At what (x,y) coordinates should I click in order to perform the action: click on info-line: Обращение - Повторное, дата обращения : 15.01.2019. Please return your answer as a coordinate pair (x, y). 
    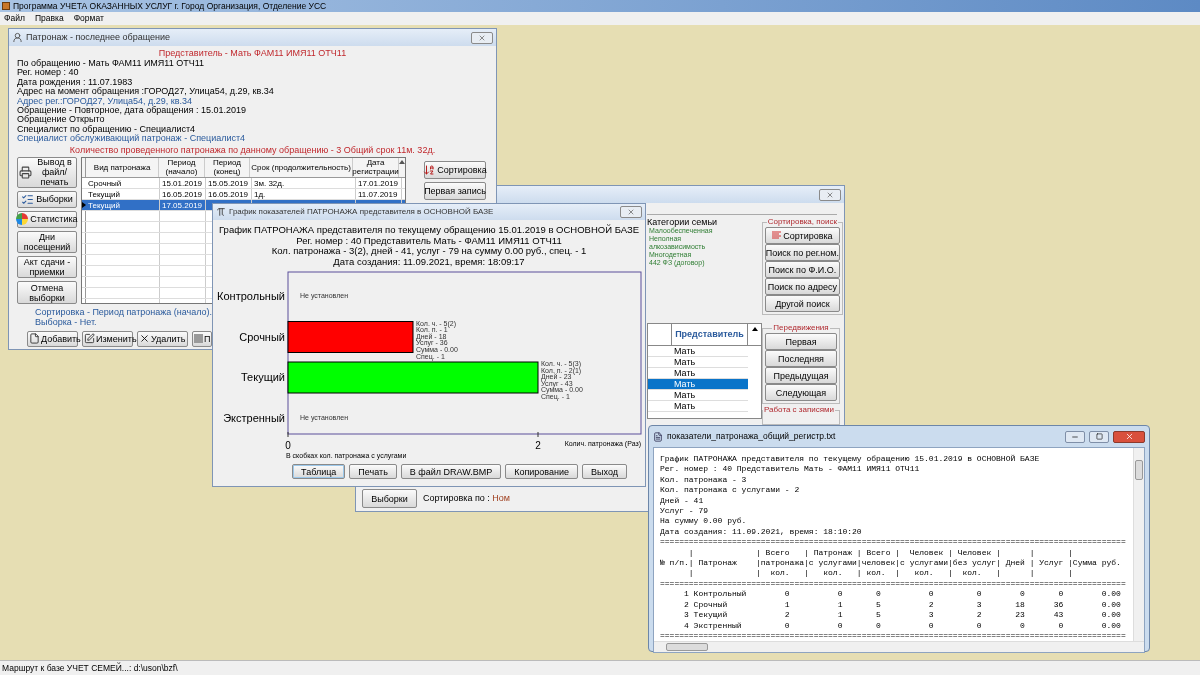
    Looking at the image, I should click on (132, 111).